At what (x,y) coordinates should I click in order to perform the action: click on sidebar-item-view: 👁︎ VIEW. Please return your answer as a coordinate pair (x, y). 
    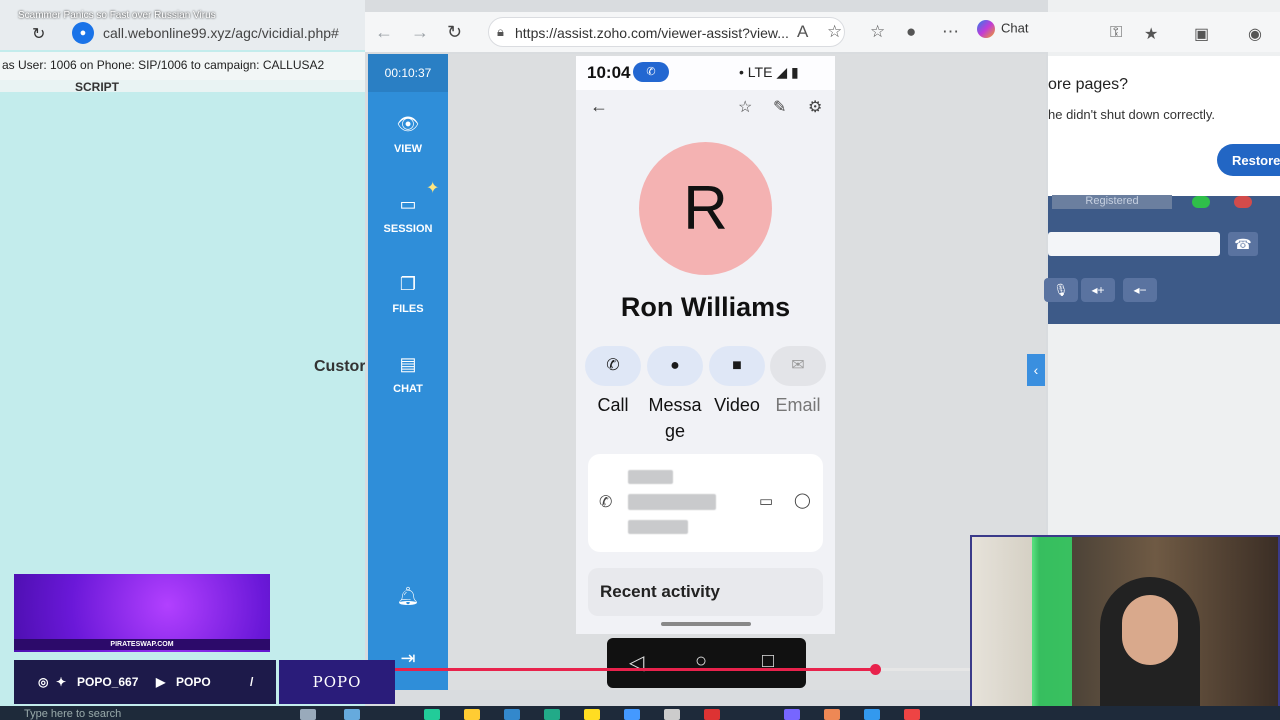
    Looking at the image, I should click on (408, 134).